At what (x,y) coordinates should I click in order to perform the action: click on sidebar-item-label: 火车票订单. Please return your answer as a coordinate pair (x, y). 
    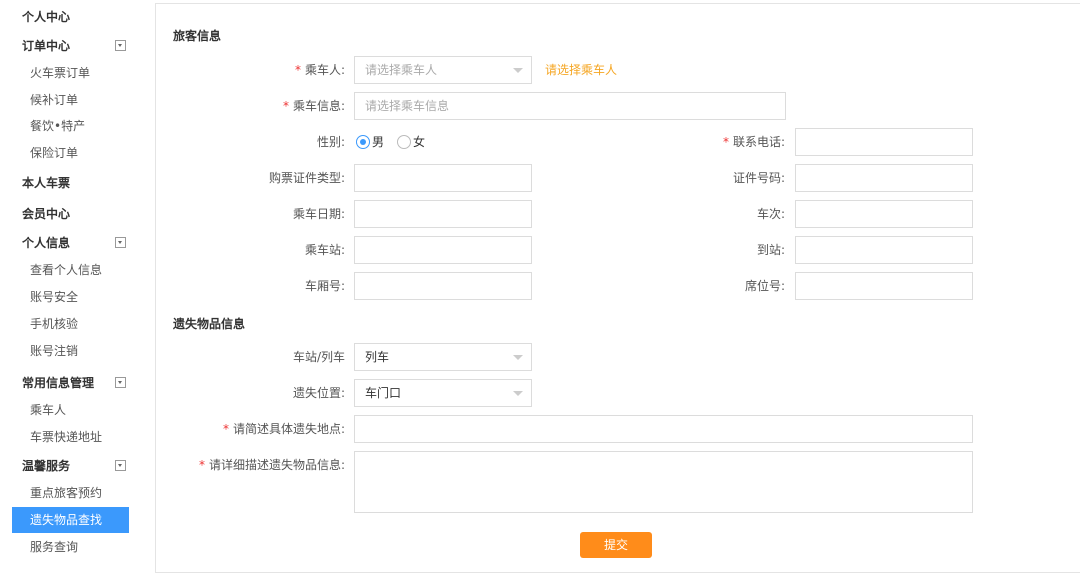
    Looking at the image, I should click on (60, 73).